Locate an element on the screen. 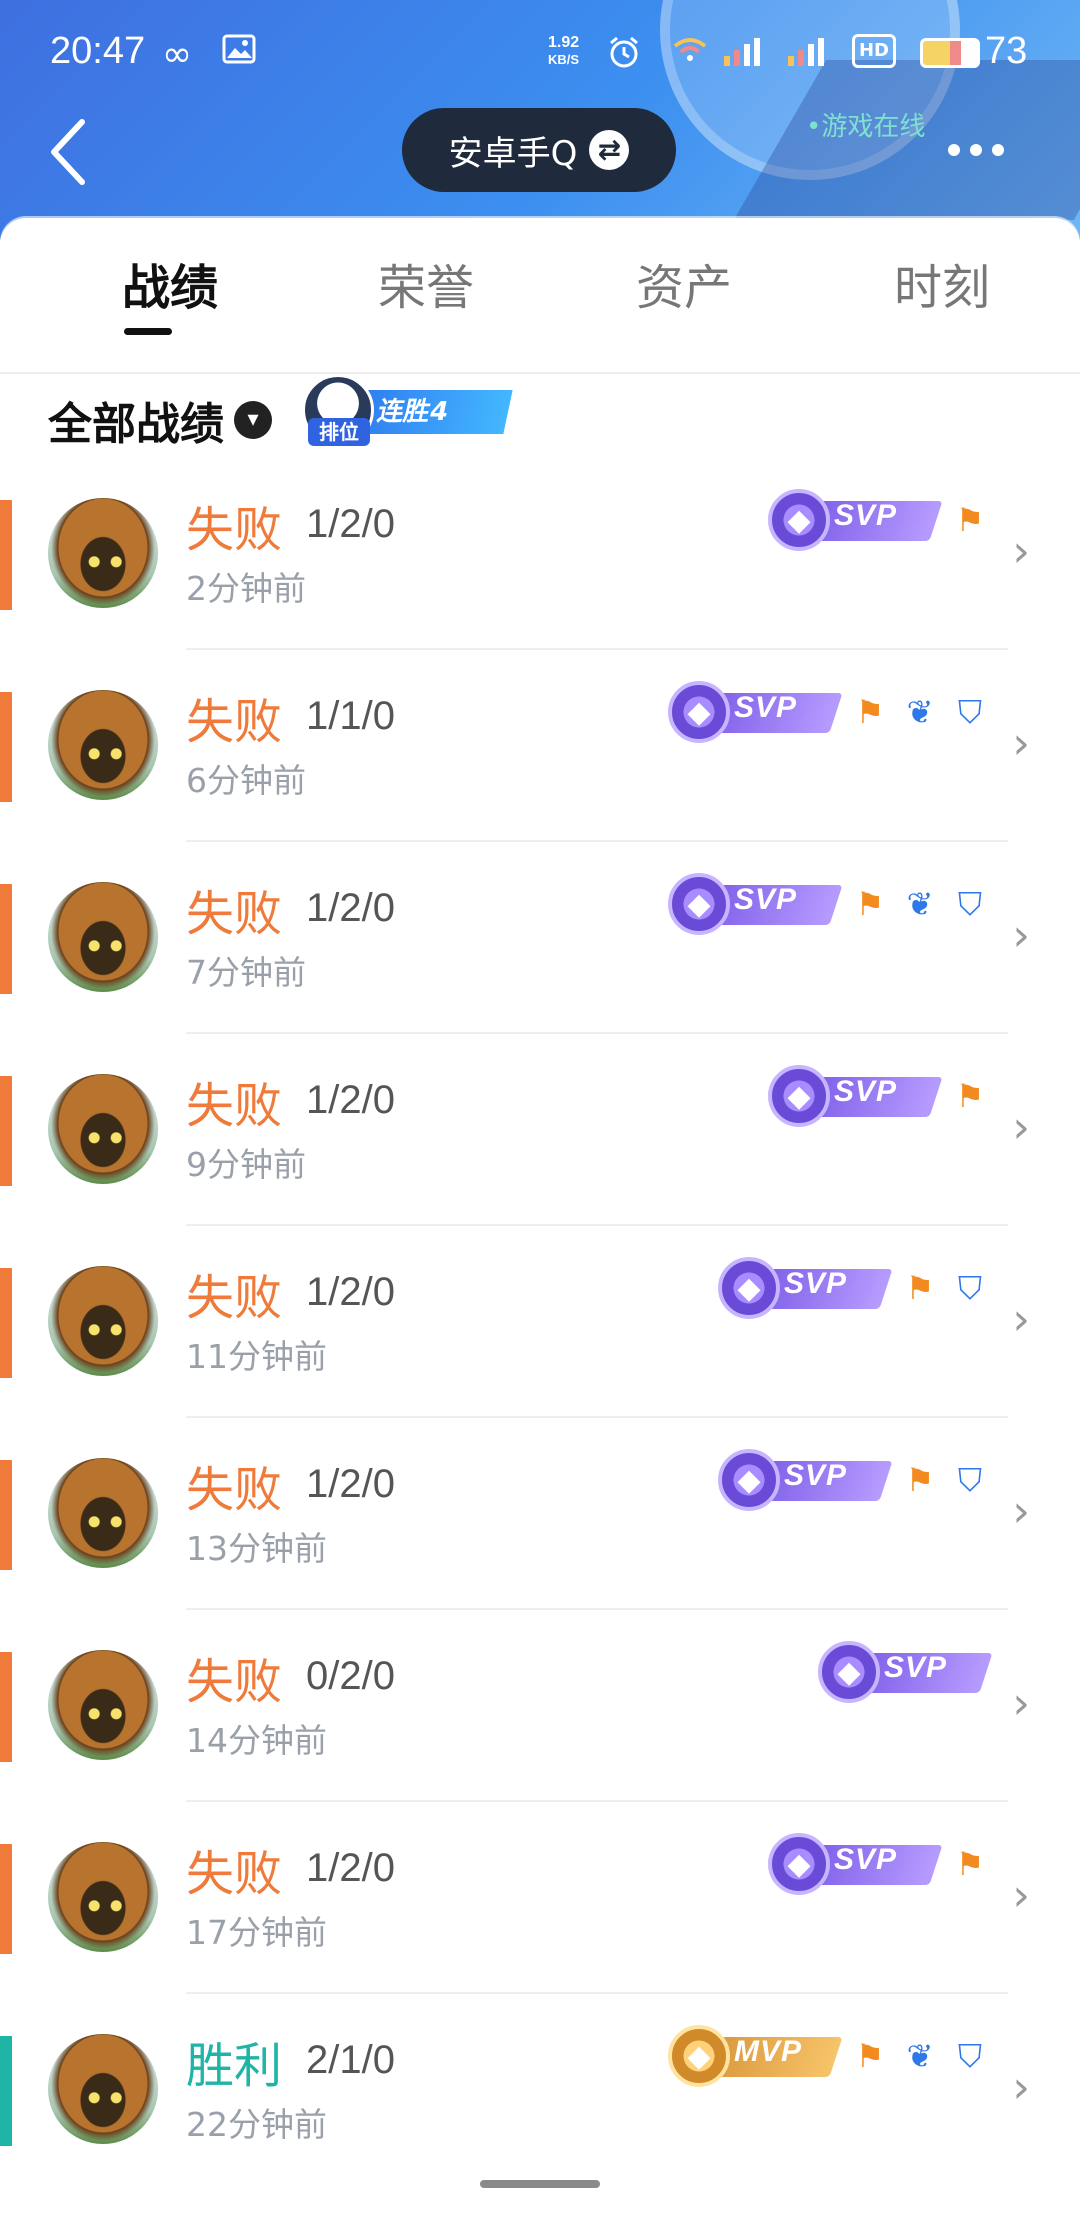 This screenshot has width=1080, height=2232. records-filter: 全部战绩 ▾ is located at coordinates (160, 420).